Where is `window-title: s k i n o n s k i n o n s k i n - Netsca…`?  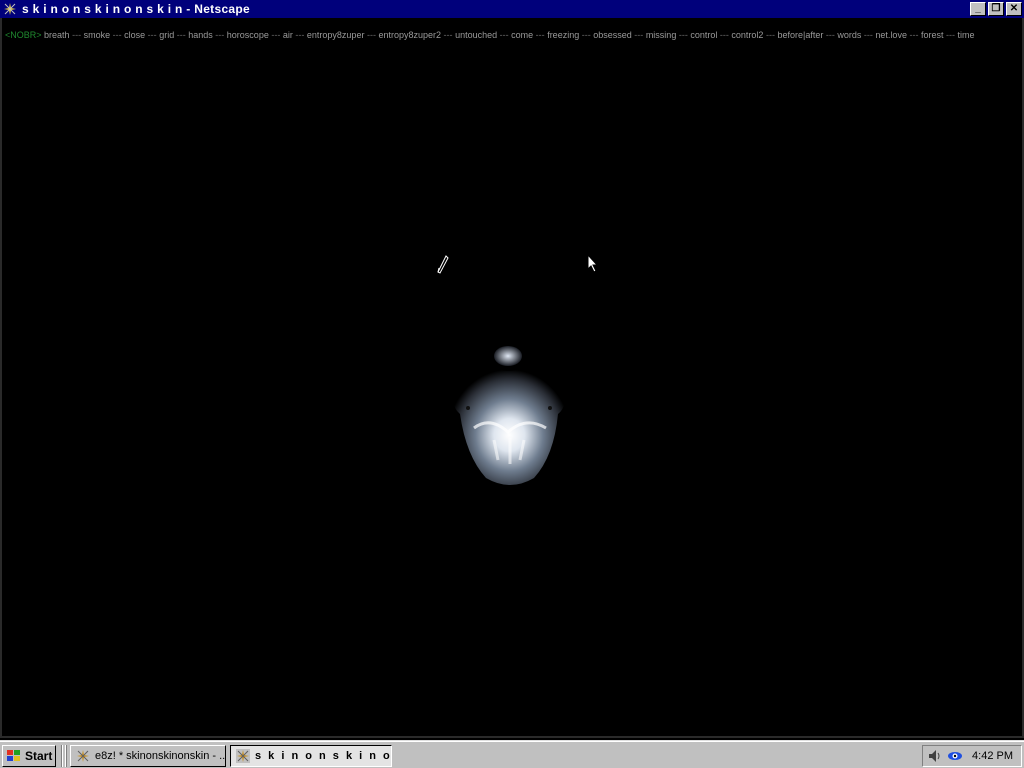 window-title: s k i n o n s k i n o n s k i n - Netsca… is located at coordinates (136, 9).